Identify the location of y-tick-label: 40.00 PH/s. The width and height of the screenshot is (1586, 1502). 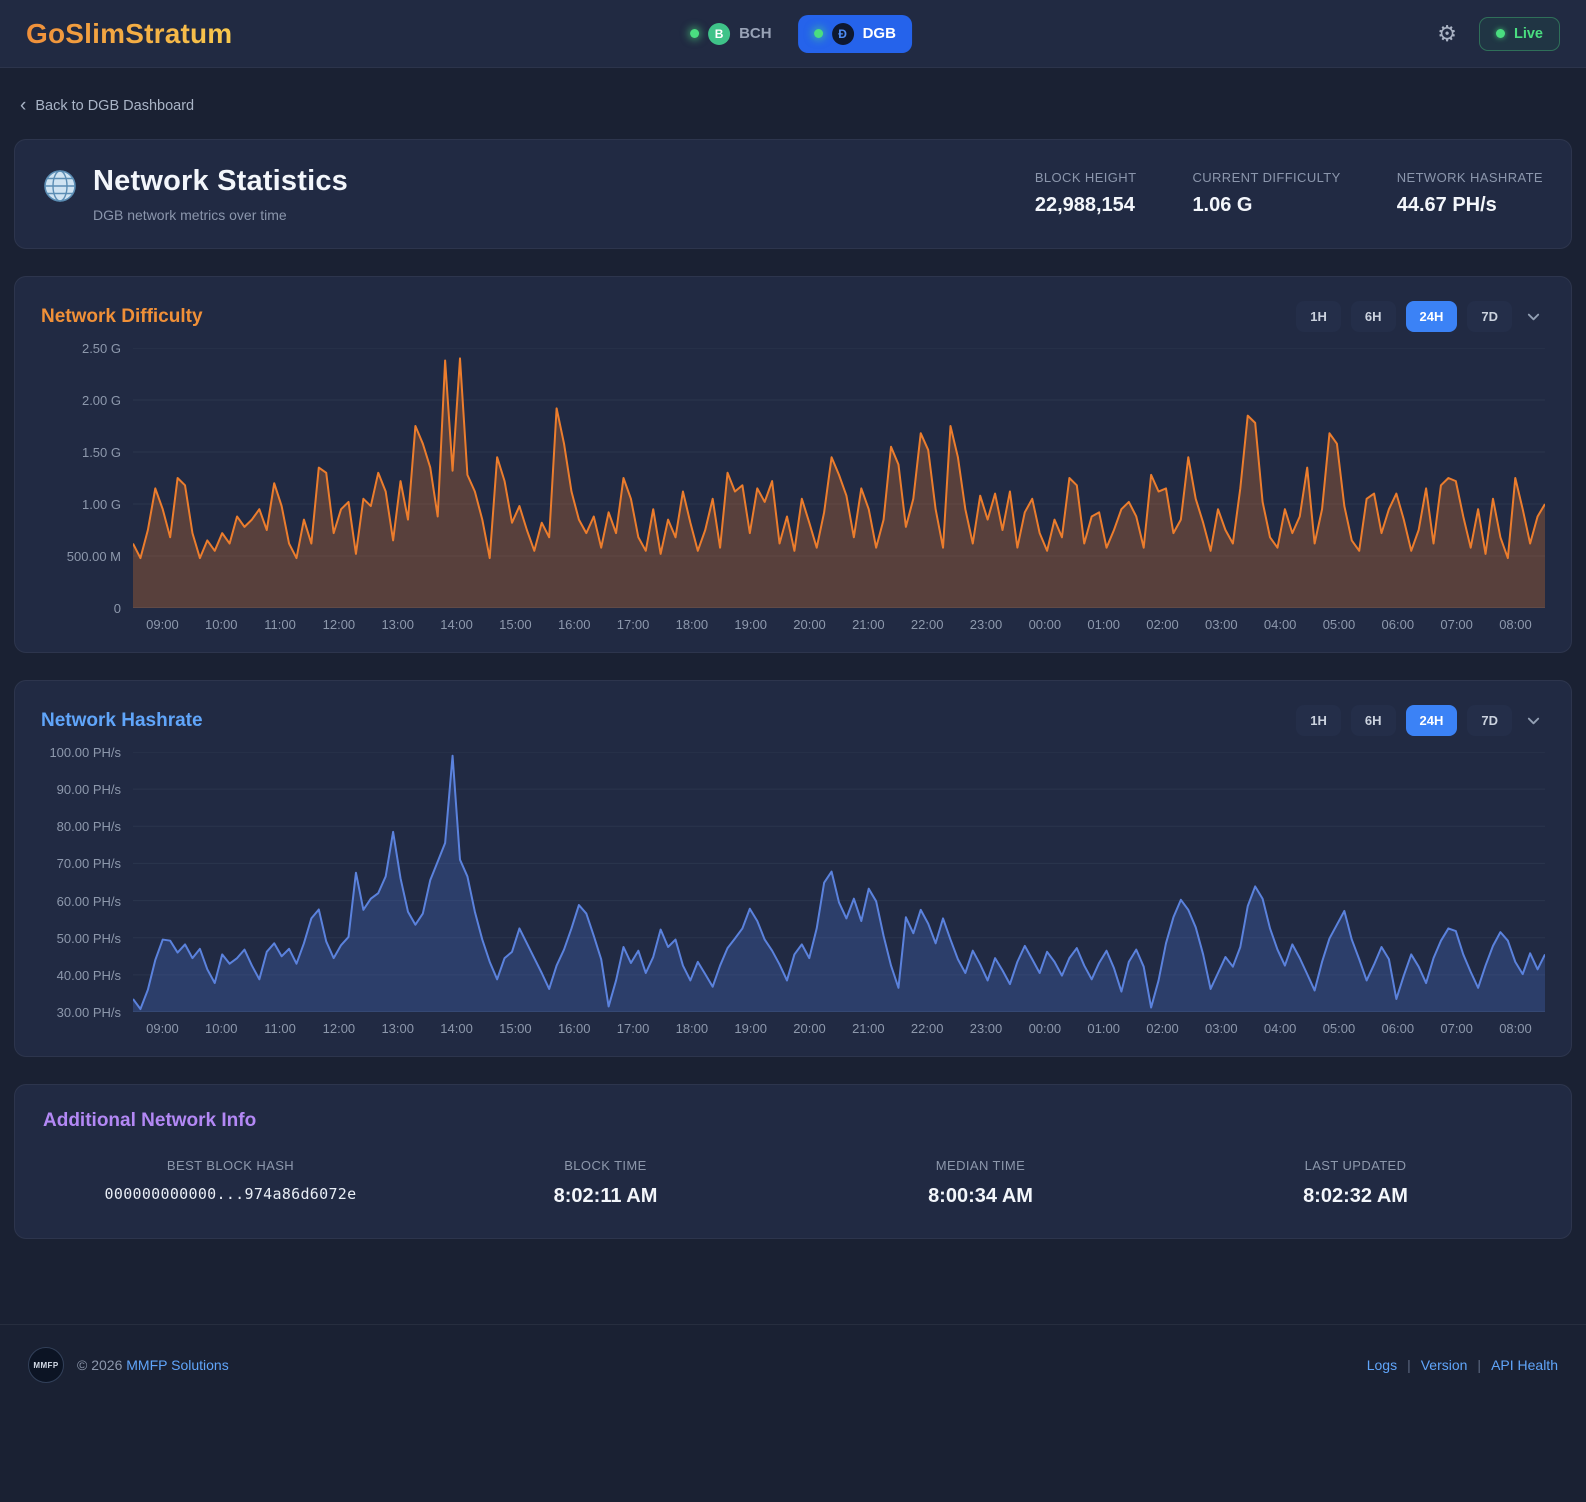
(88, 975).